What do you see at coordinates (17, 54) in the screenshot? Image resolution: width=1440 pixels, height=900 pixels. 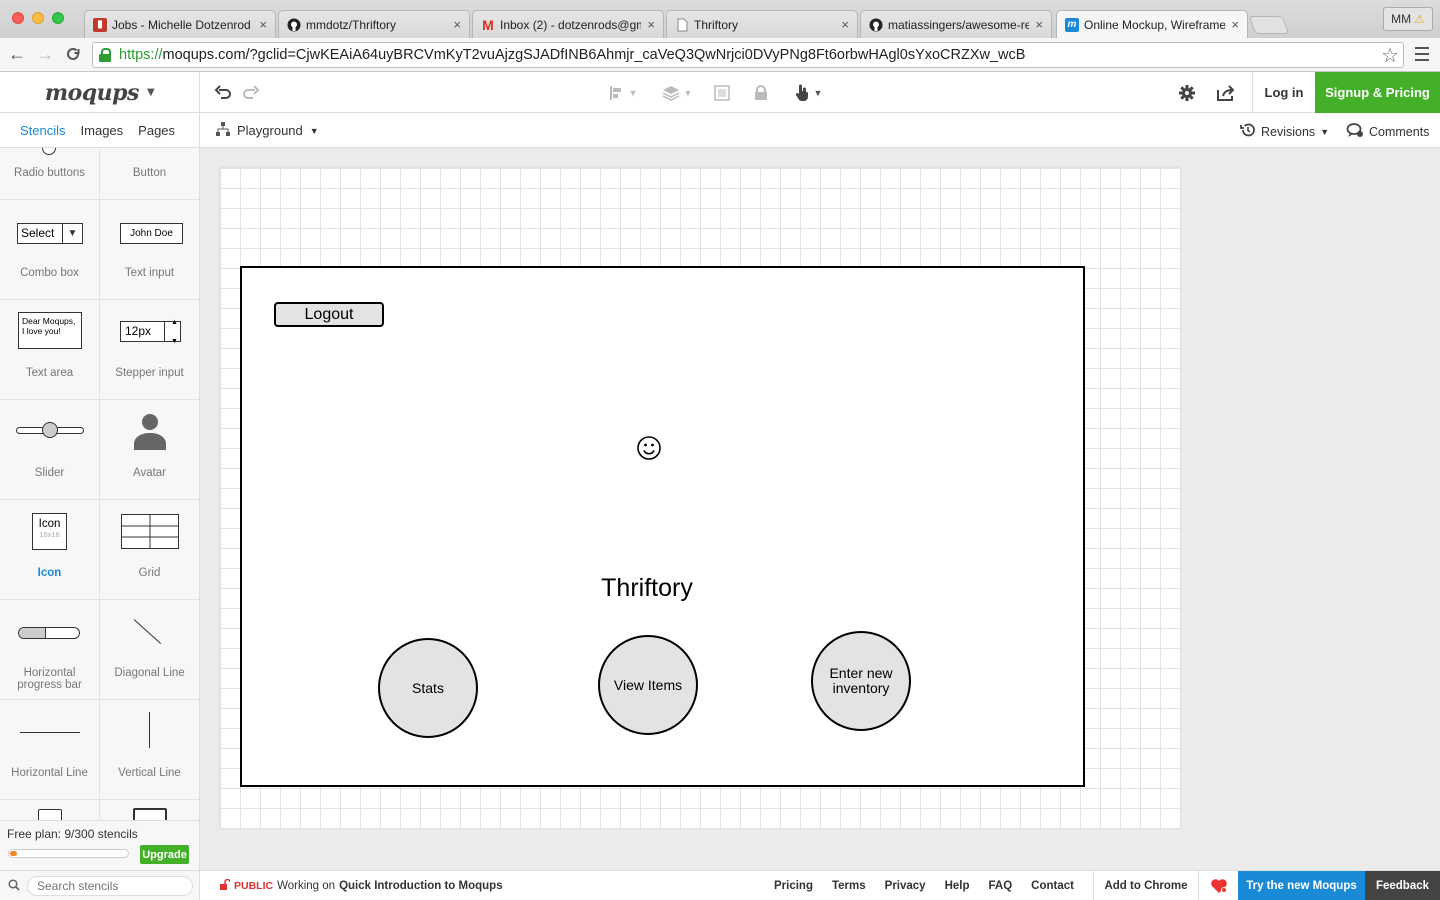 I see `back-arrow-icon: ←` at bounding box center [17, 54].